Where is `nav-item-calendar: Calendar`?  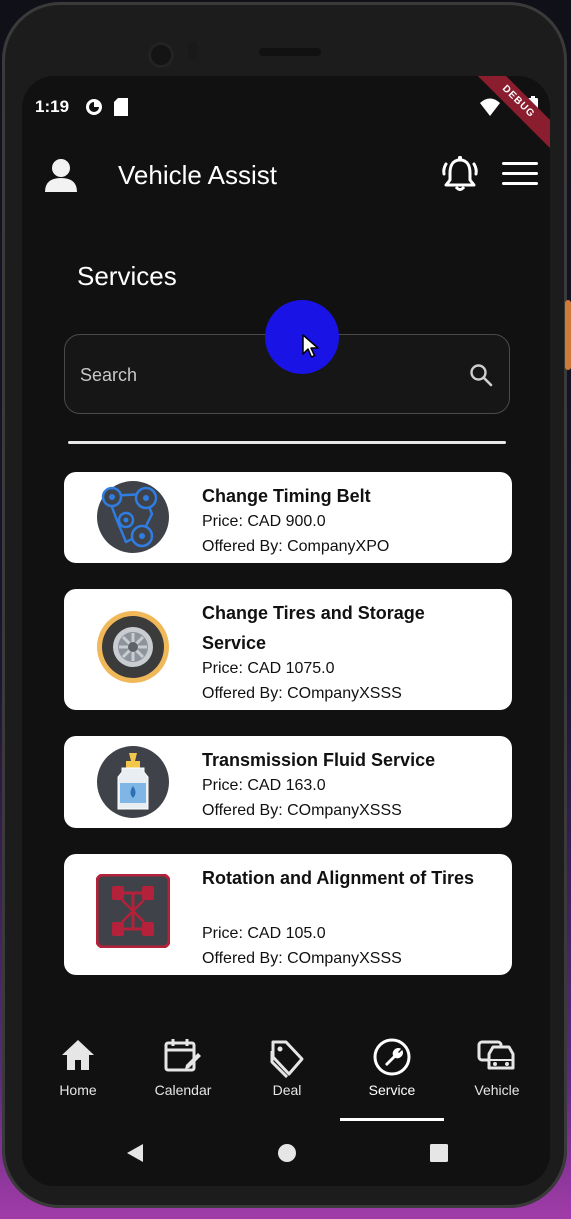
nav-item-calendar: Calendar is located at coordinates (183, 1062).